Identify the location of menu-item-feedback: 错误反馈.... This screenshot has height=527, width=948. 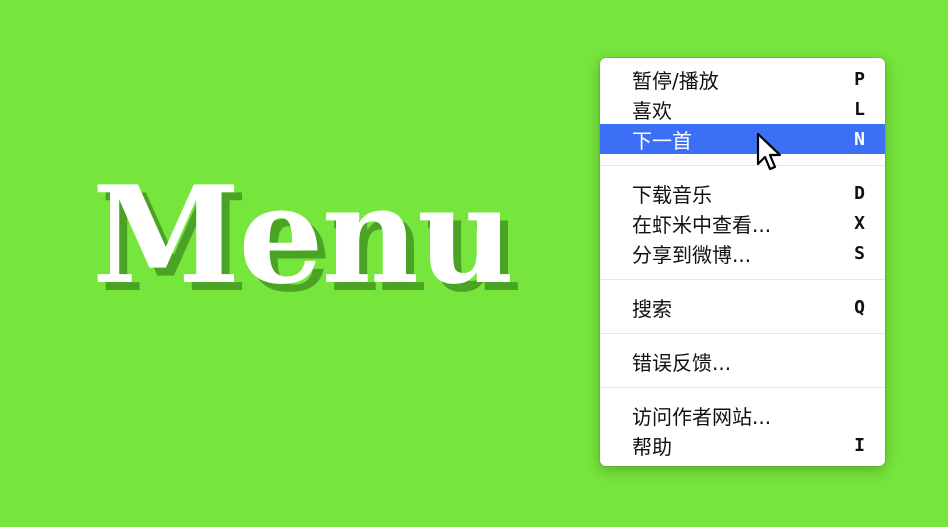
(742, 361).